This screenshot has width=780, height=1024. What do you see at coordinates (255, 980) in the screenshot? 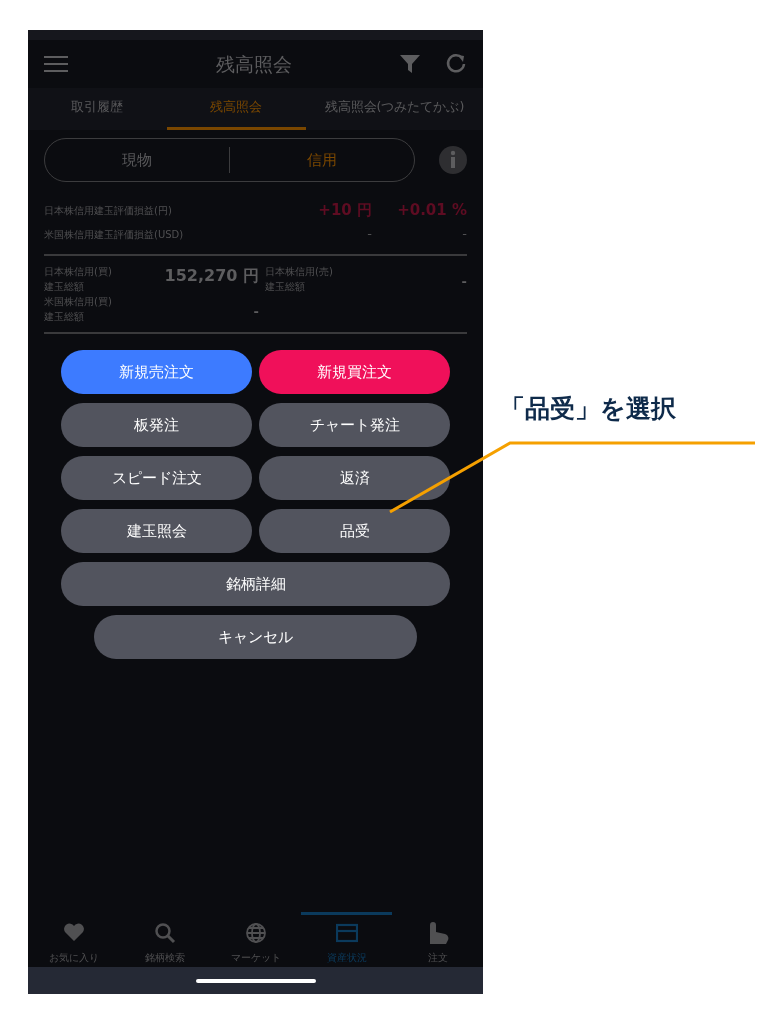
I see `home-indicator` at bounding box center [255, 980].